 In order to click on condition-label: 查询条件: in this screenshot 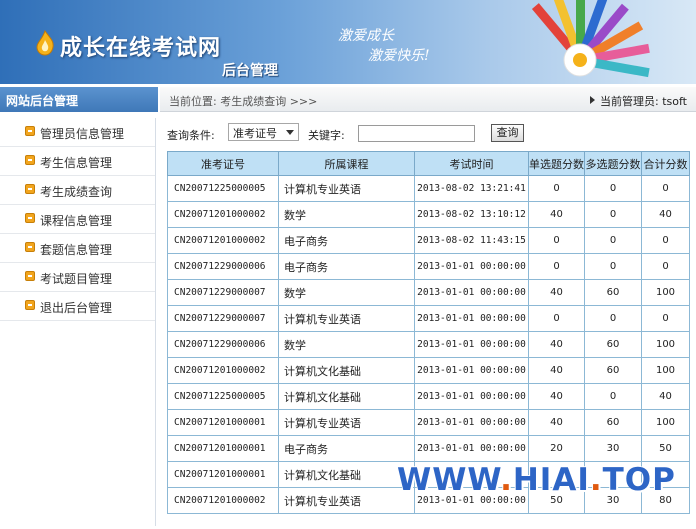, I will do `click(191, 135)`.